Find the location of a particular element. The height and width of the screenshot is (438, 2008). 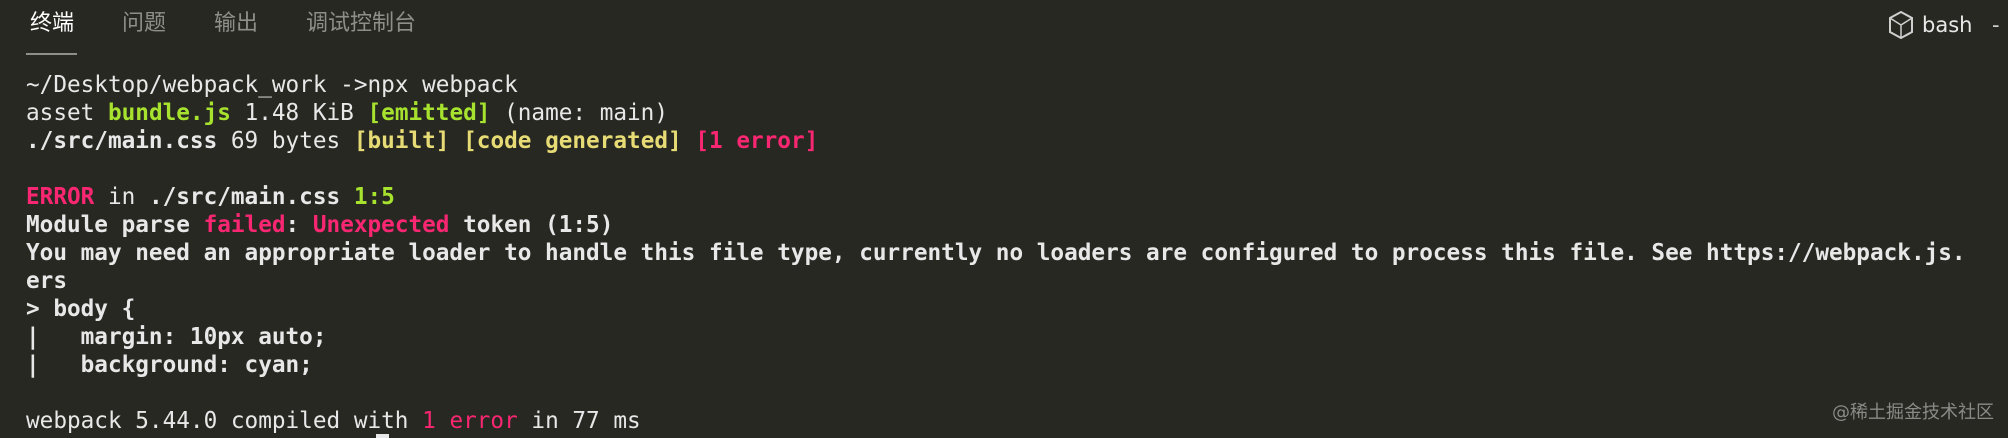

terminal-text: in is located at coordinates (121, 197).